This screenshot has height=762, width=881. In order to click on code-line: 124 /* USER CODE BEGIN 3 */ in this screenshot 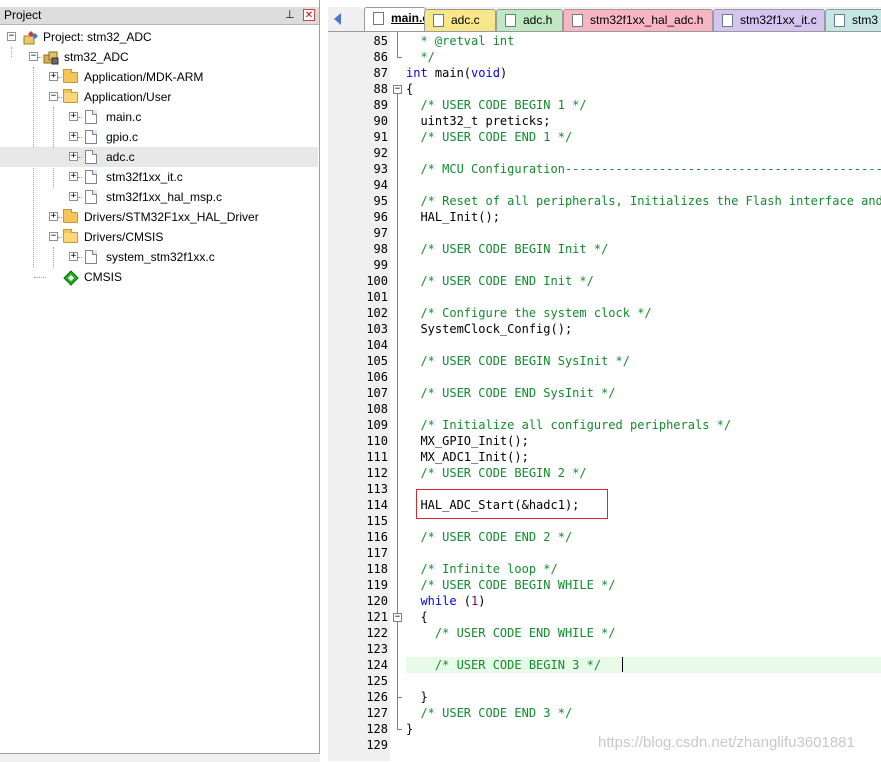, I will do `click(604, 665)`.